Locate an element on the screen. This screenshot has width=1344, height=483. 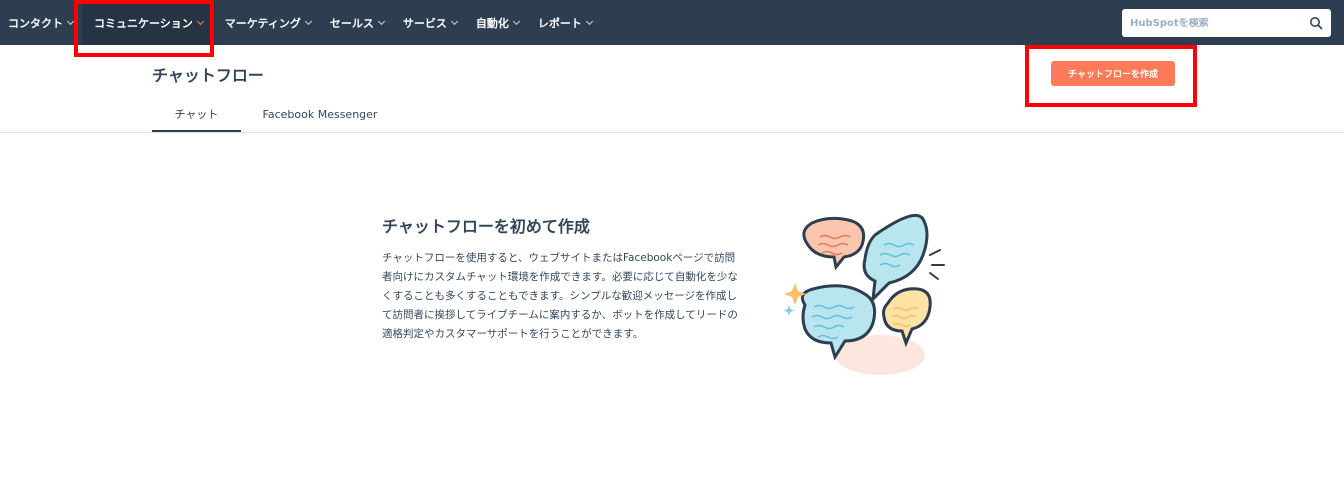
nav-item-label: マーケティング is located at coordinates (262, 23).